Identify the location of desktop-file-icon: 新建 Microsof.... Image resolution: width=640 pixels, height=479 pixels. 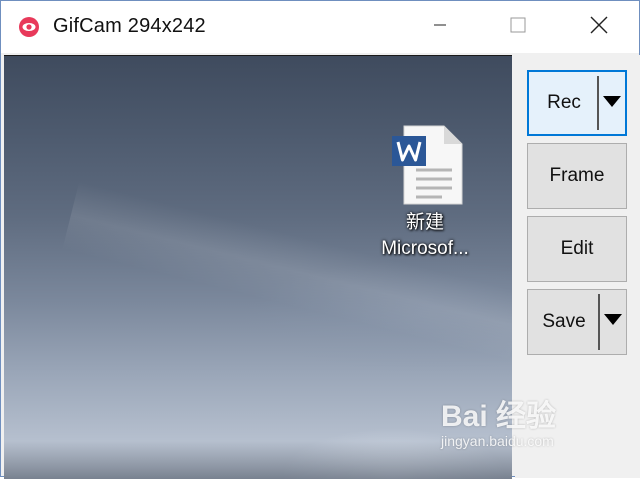
(425, 199).